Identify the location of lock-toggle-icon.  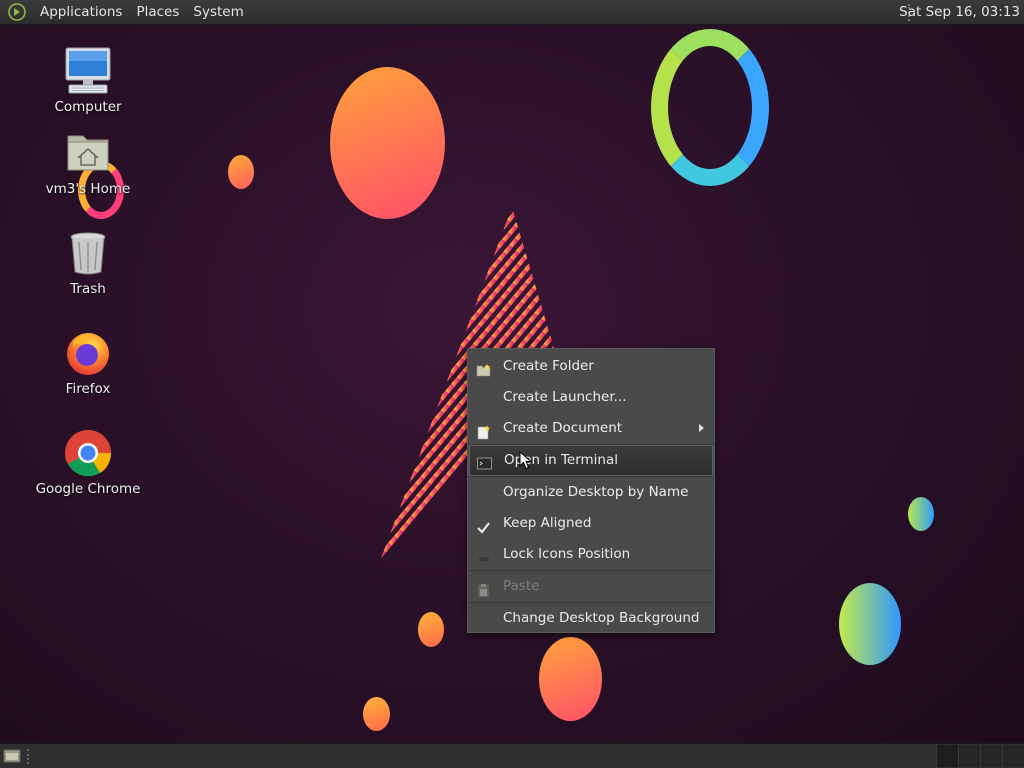
(483, 554).